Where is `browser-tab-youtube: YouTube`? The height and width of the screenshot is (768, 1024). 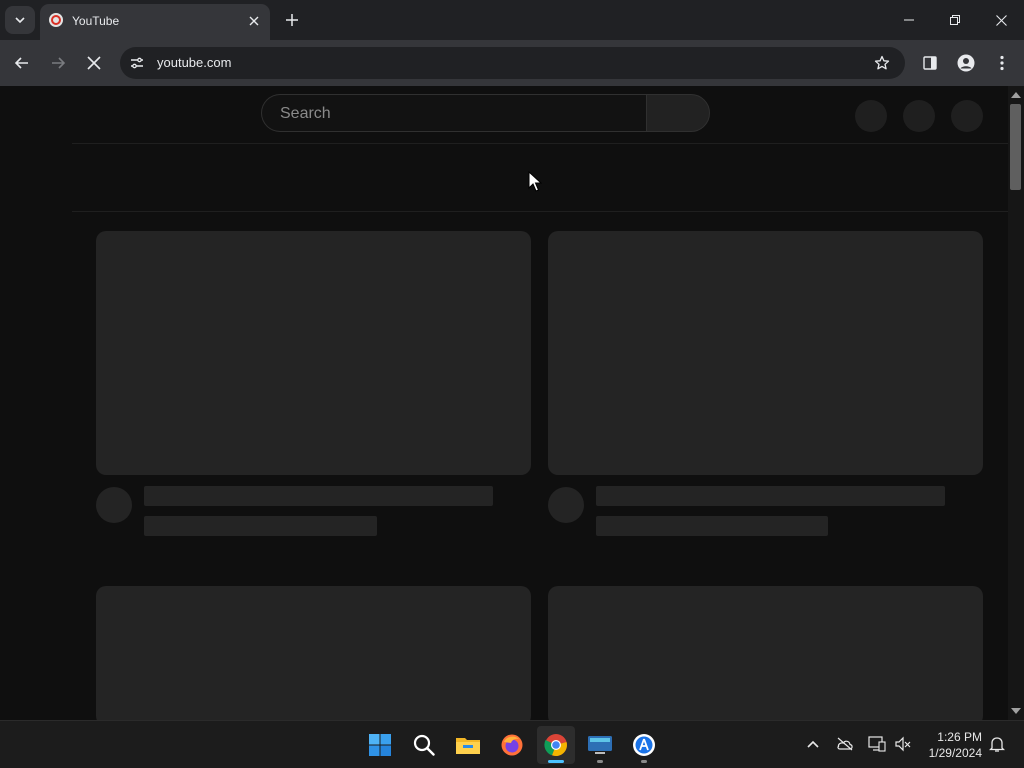
browser-tab-youtube: YouTube is located at coordinates (155, 22).